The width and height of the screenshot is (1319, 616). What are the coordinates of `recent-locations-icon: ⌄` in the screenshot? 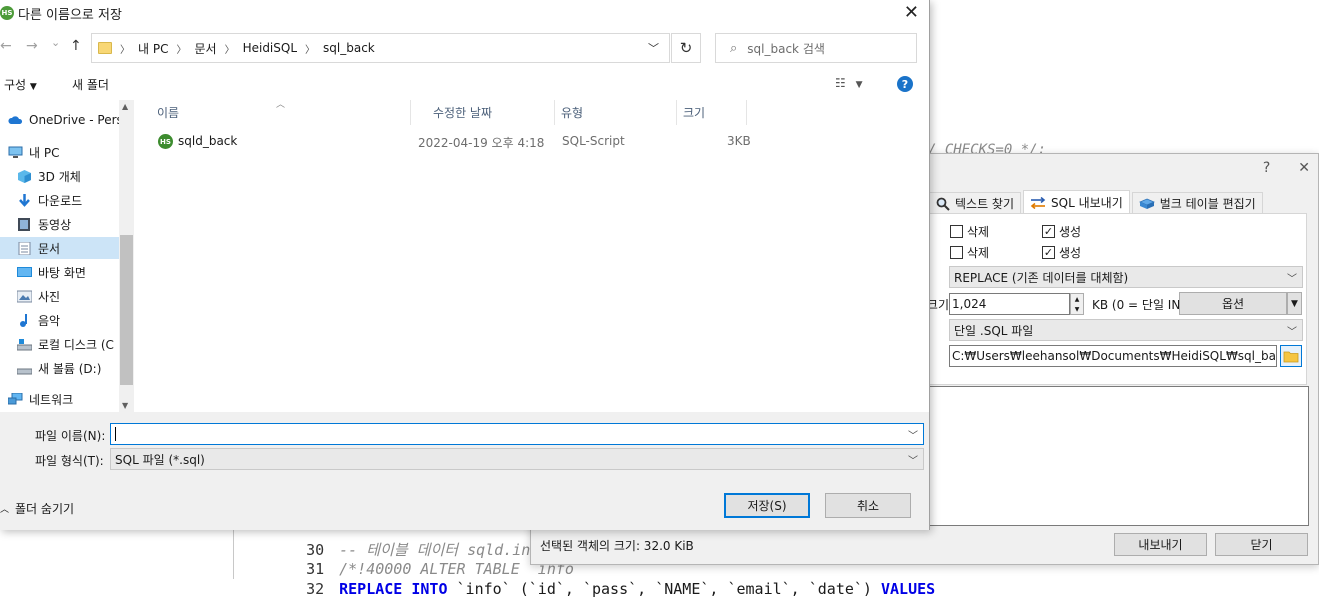 It's located at (55, 42).